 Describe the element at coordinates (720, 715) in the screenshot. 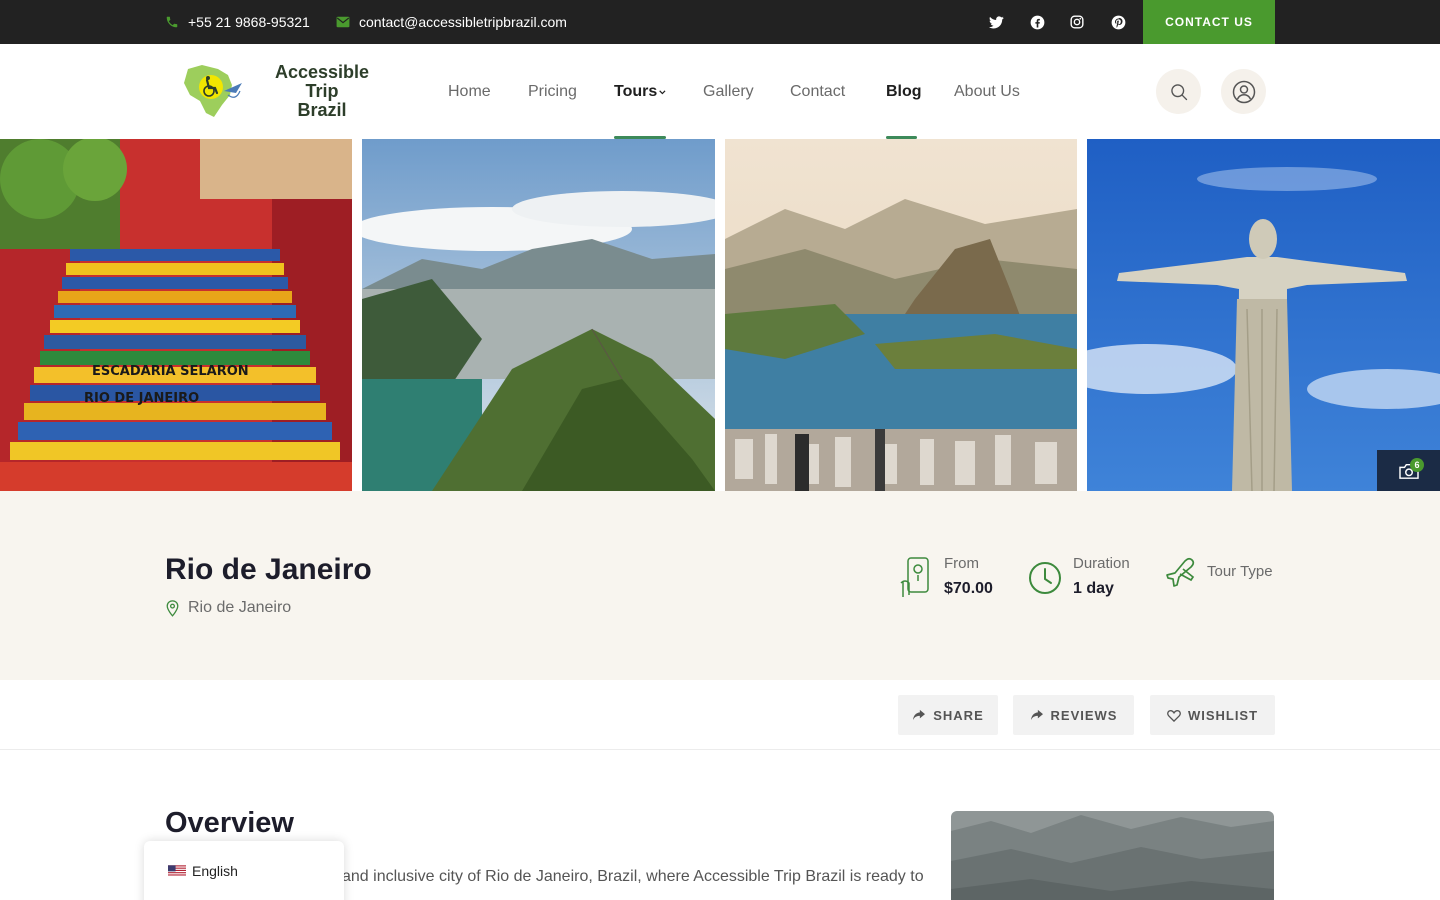

I see `tour-actions-bar: SHARE REVIEWS WISHLIST` at that location.